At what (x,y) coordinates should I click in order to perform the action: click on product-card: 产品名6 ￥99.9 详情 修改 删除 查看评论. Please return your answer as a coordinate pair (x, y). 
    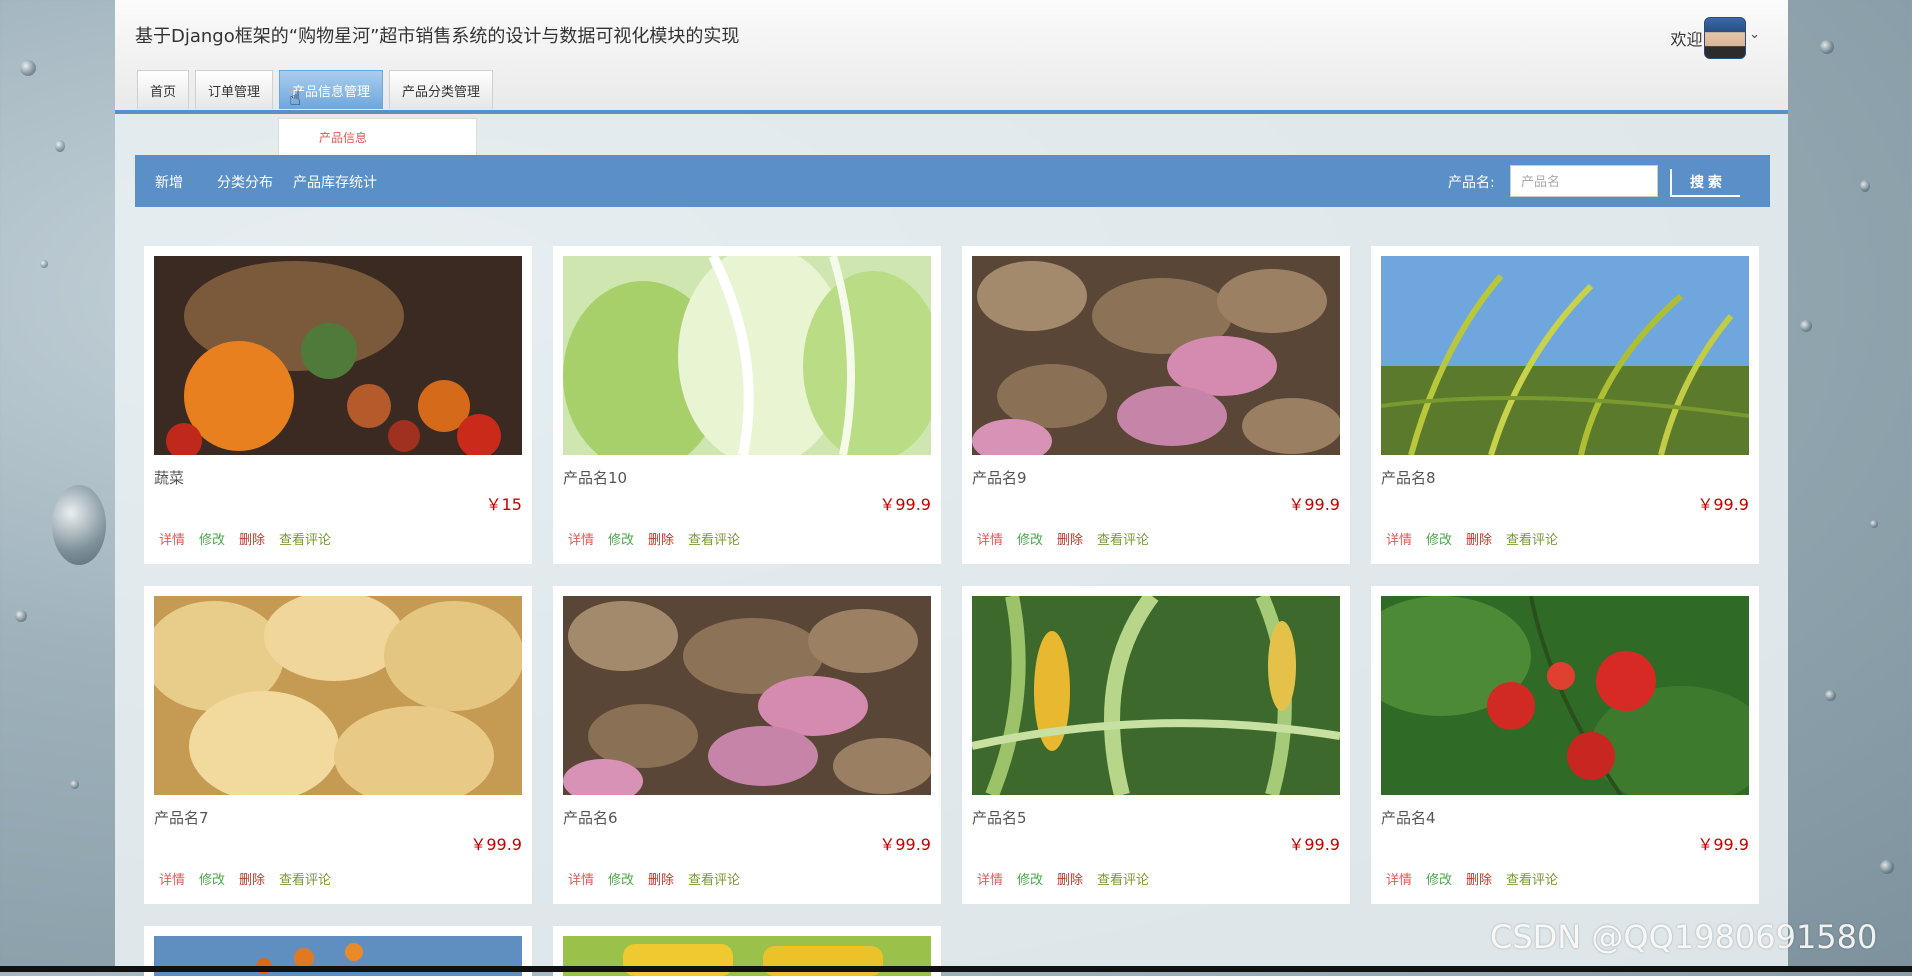
    Looking at the image, I should click on (747, 745).